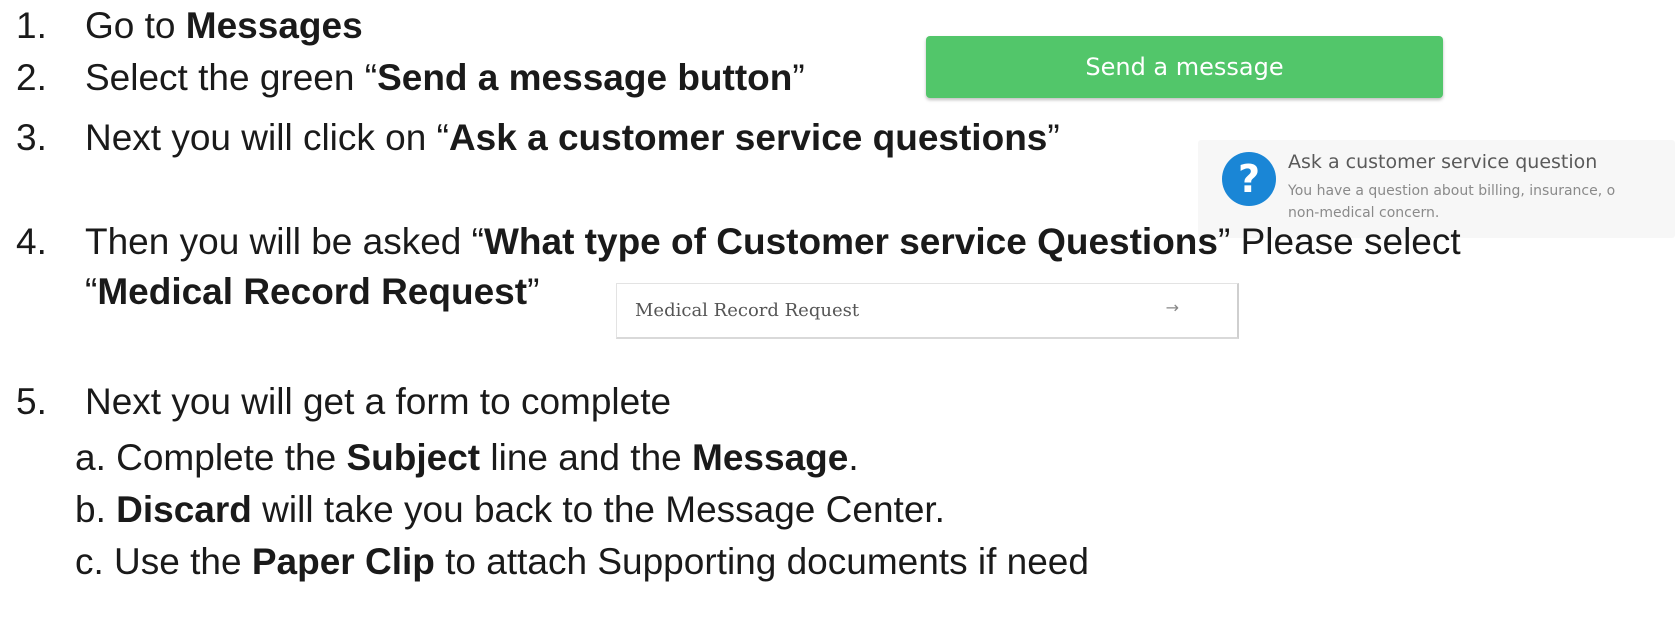 Image resolution: width=1675 pixels, height=623 pixels. I want to click on step-1-number: 1., so click(31, 25).